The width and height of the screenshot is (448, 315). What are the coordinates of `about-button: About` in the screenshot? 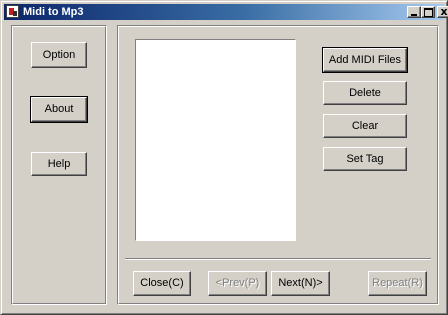 It's located at (59, 109).